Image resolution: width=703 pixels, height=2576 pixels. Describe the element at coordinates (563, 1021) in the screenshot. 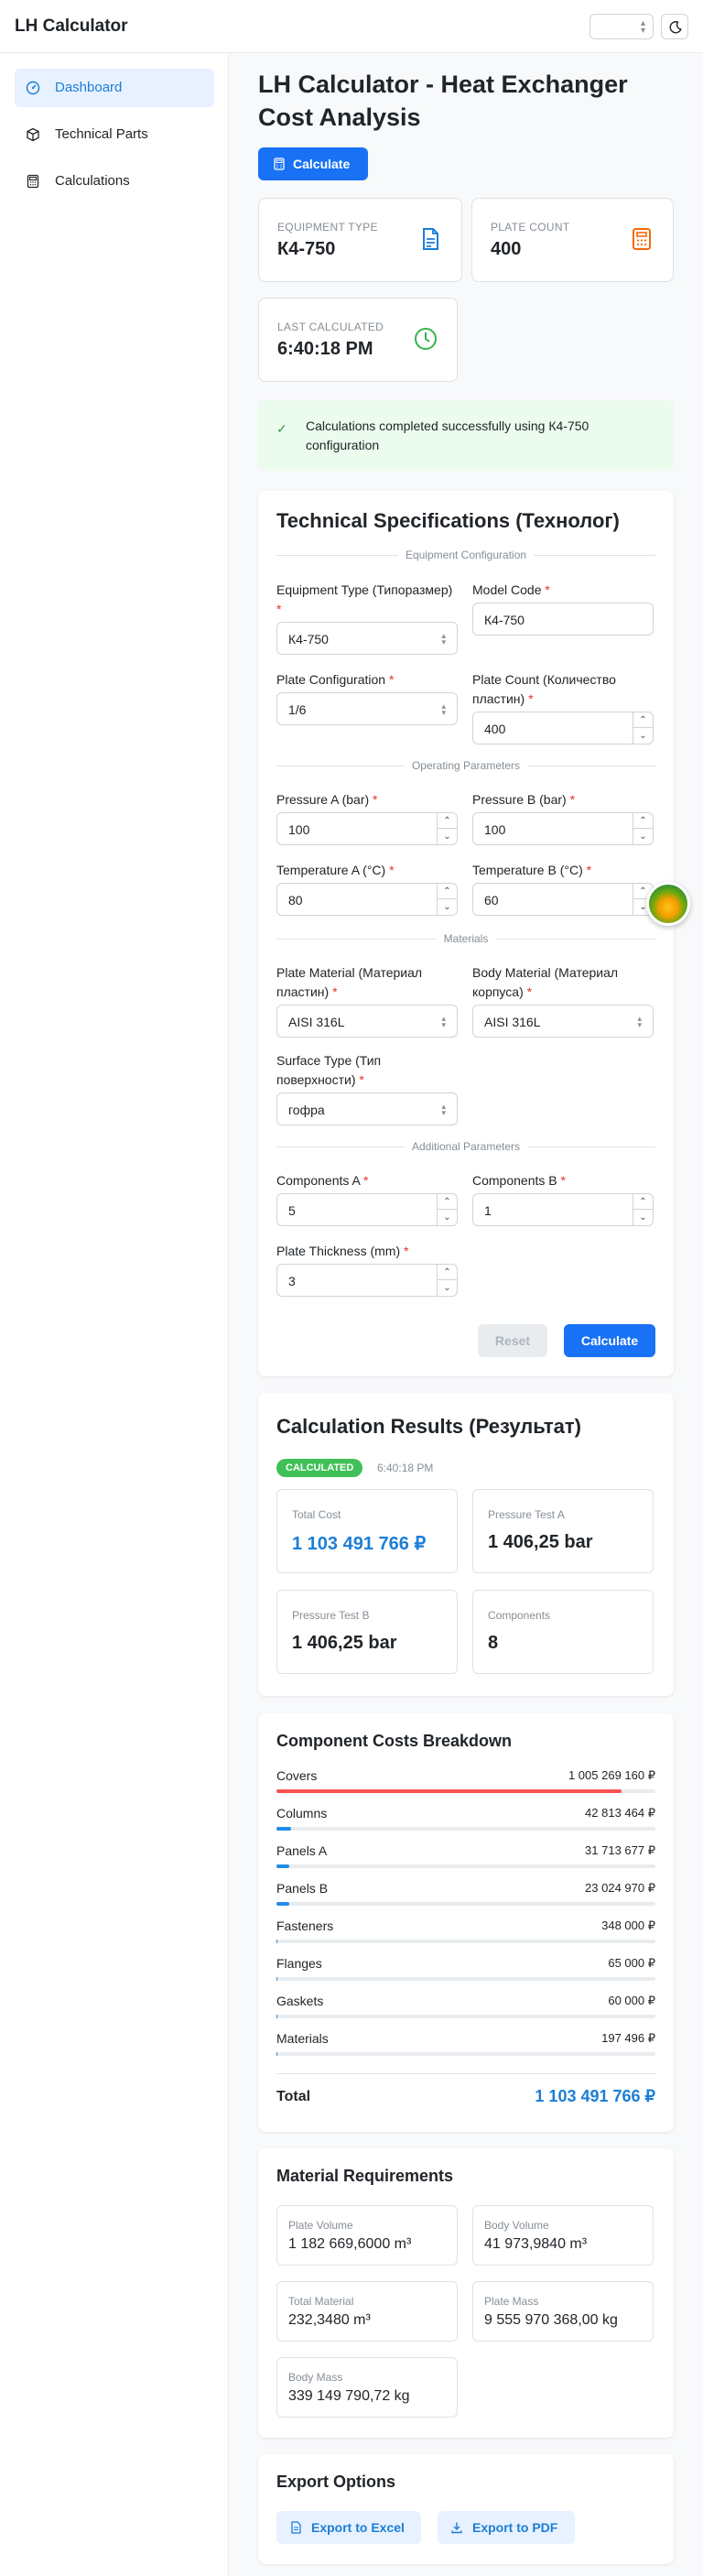

I see `body-material-select: AISI 316L ▴ ▾` at that location.